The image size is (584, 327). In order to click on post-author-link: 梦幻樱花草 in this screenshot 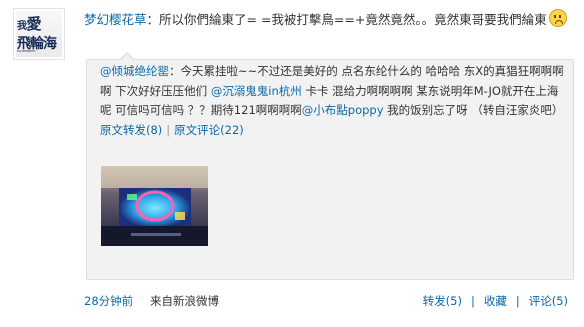, I will do `click(115, 19)`.